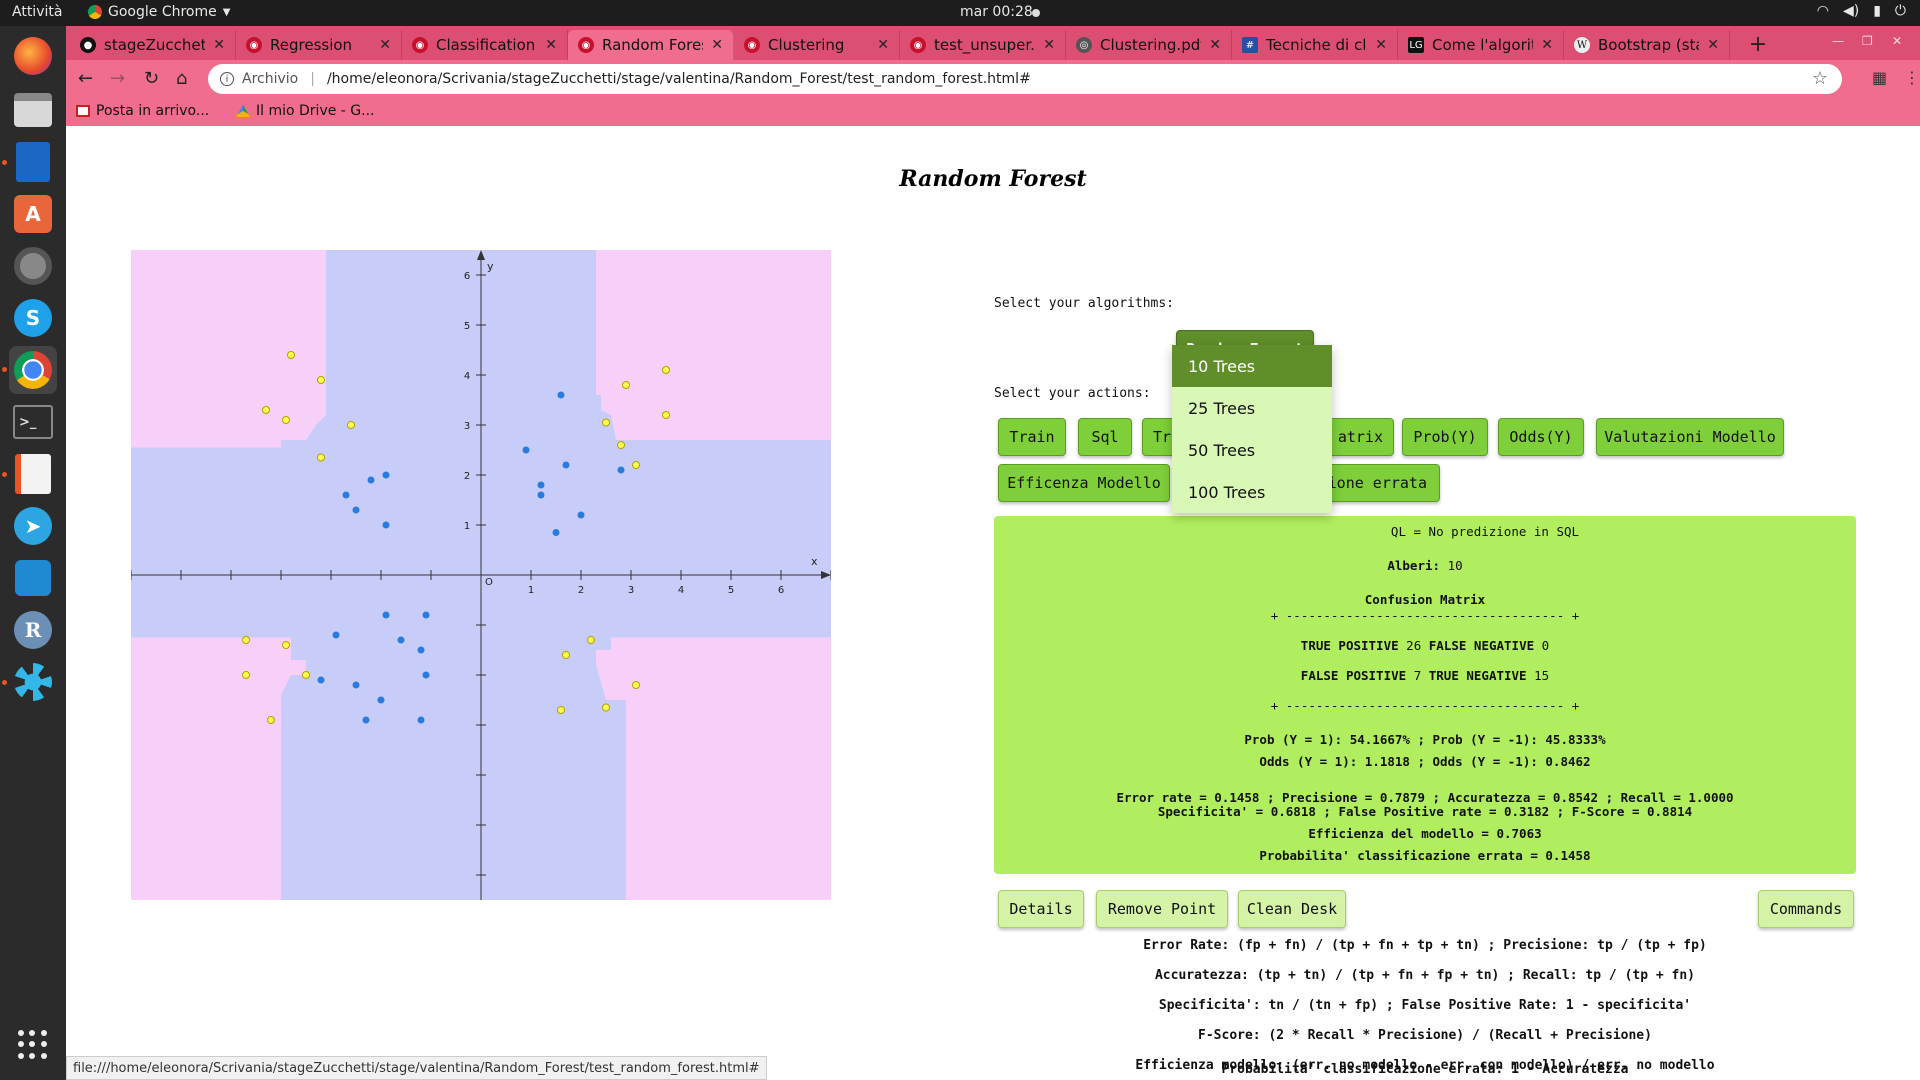  I want to click on details-button: Details, so click(1041, 909).